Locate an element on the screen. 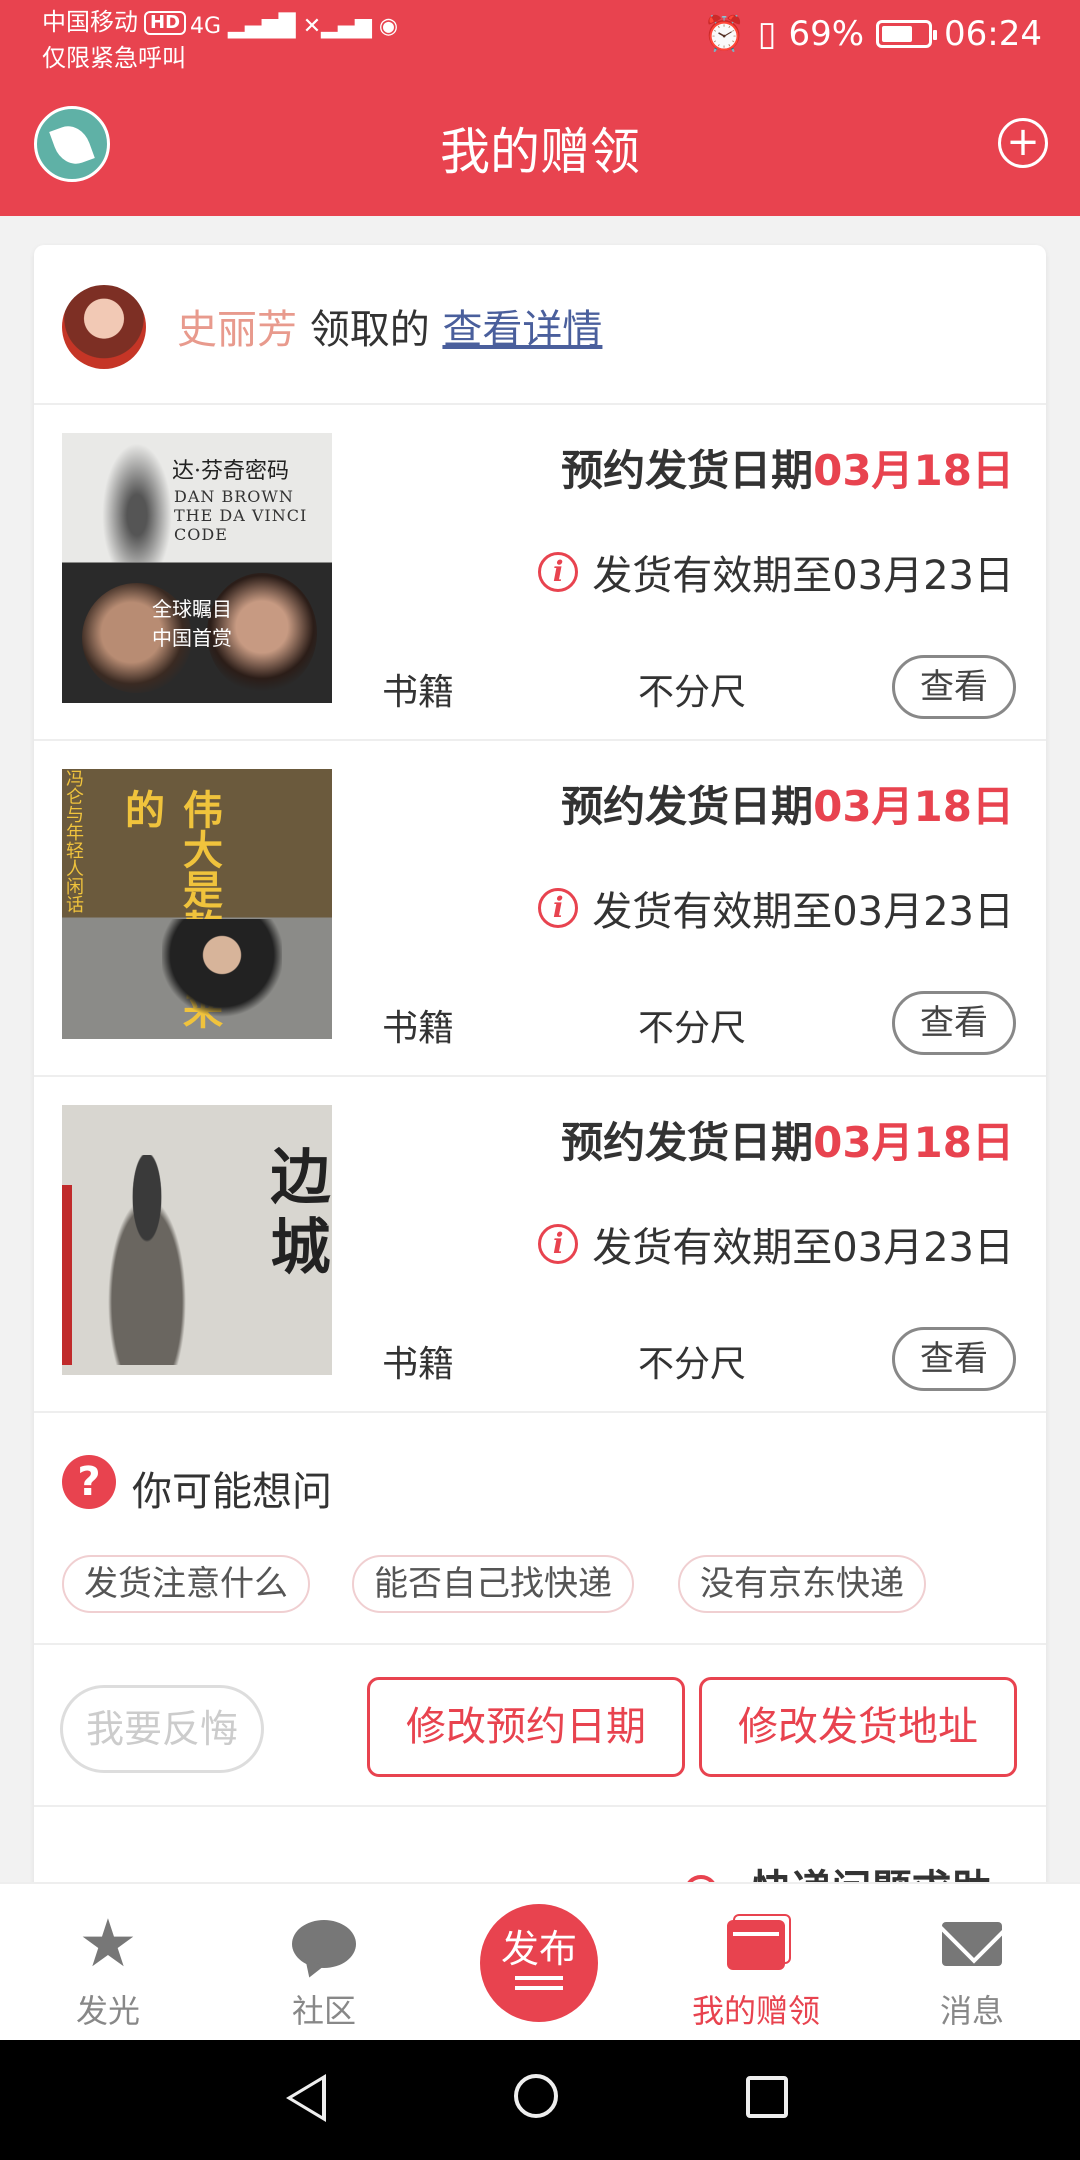 The width and height of the screenshot is (1080, 2160). publish-label: 发布 is located at coordinates (538, 1949).